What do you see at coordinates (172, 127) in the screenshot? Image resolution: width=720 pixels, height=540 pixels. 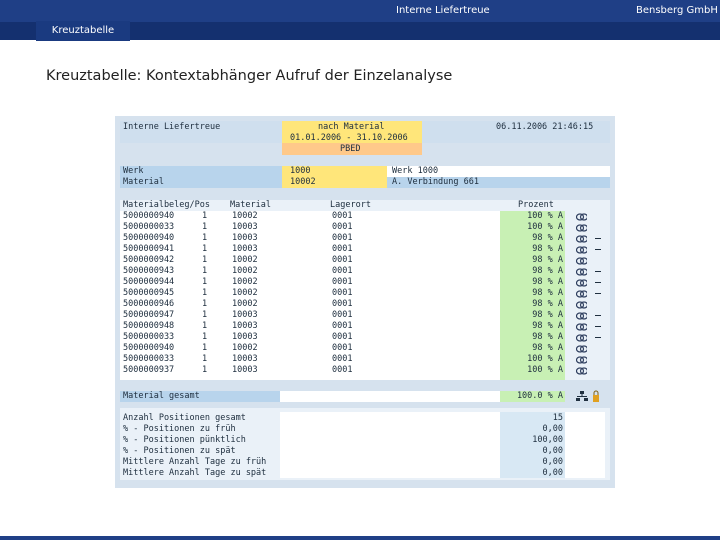 I see `report-title: Interne Liefertreue` at bounding box center [172, 127].